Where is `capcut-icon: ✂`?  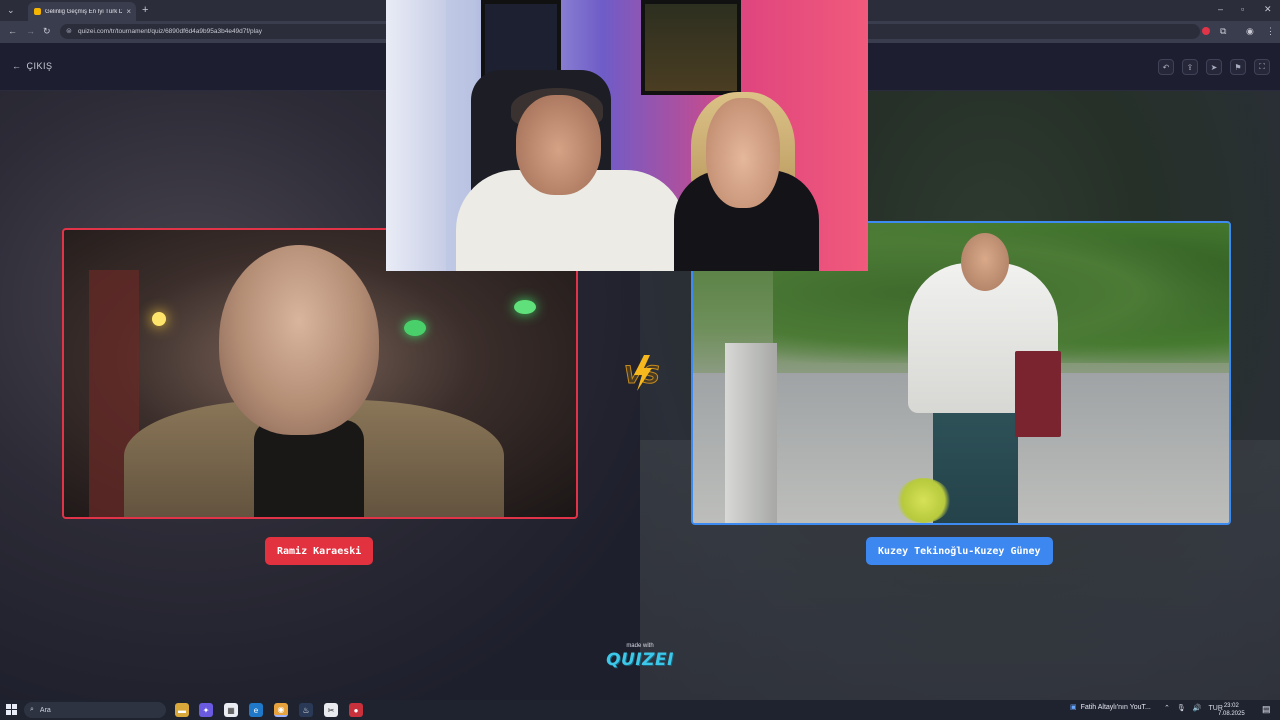
capcut-icon: ✂ is located at coordinates (331, 710).